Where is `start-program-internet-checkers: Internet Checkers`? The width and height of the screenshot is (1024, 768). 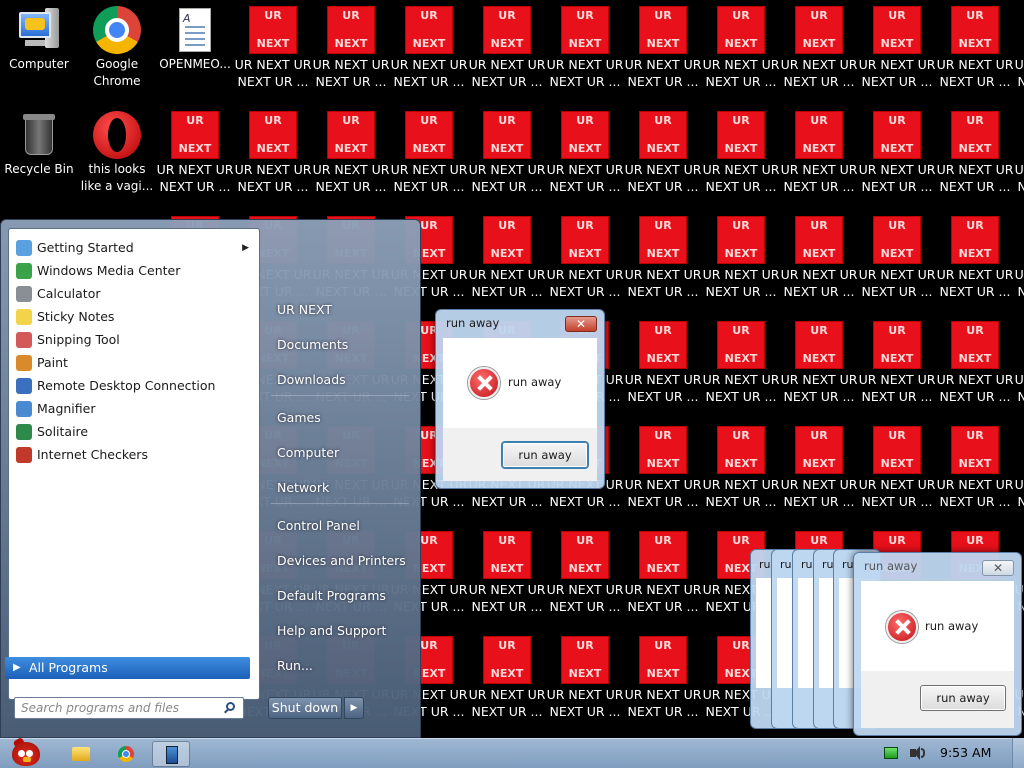 start-program-internet-checkers: Internet Checkers is located at coordinates (135, 455).